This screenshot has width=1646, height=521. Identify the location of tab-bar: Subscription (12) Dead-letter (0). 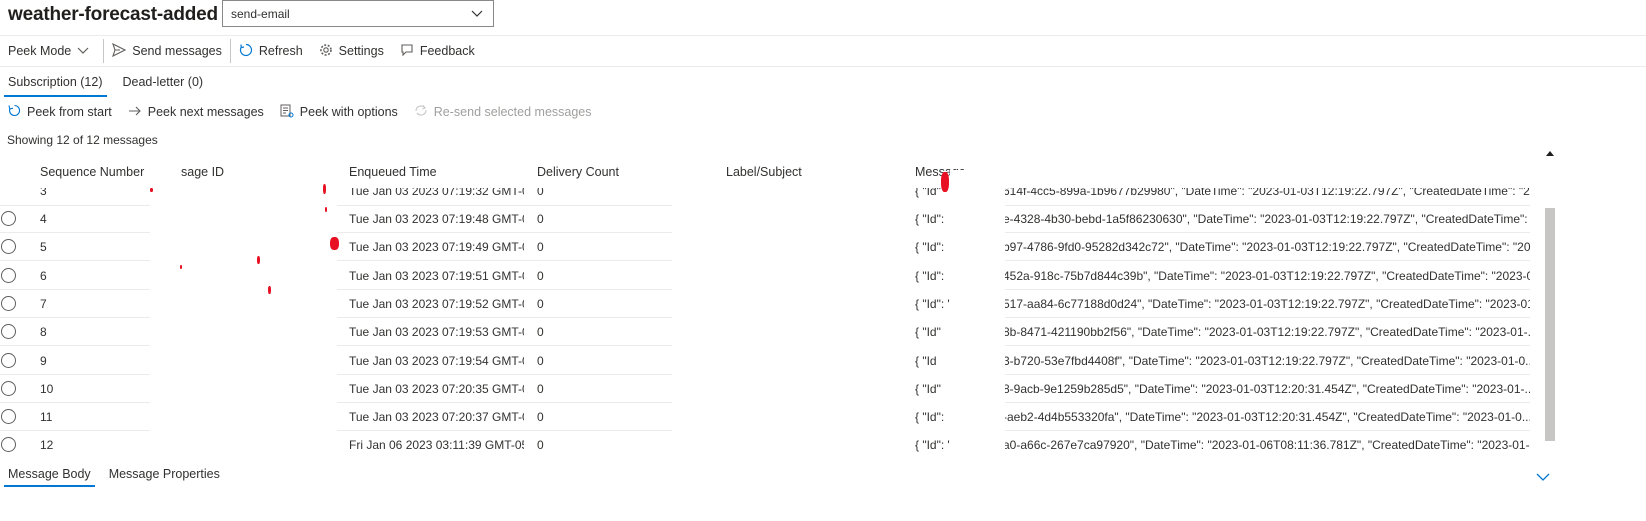
(105, 84).